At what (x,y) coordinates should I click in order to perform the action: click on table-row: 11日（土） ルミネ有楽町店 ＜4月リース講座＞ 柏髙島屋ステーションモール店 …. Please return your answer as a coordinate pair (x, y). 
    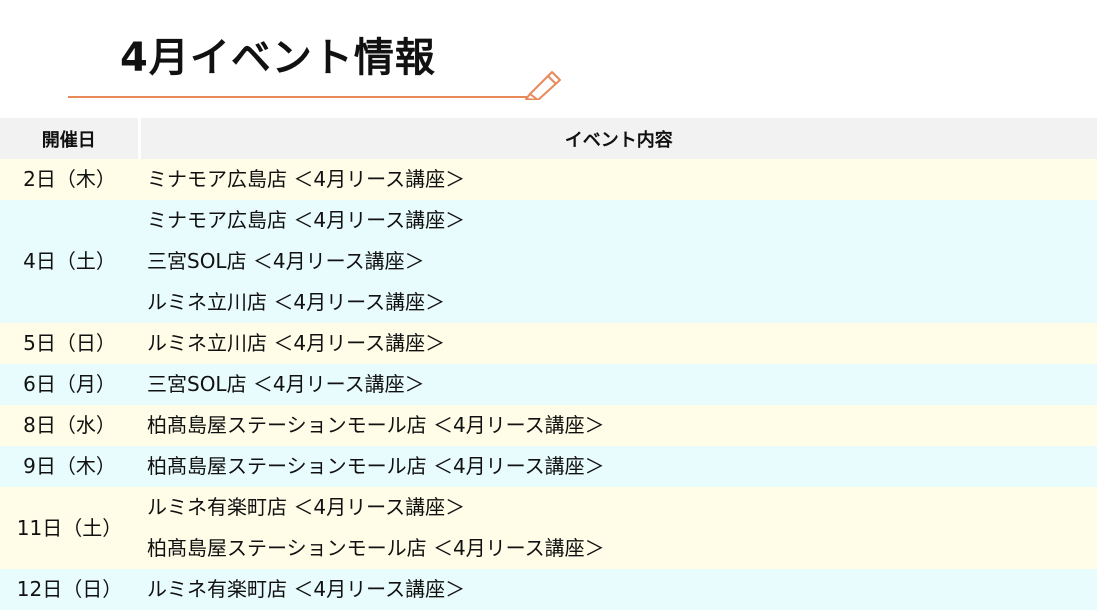
    Looking at the image, I should click on (548, 528).